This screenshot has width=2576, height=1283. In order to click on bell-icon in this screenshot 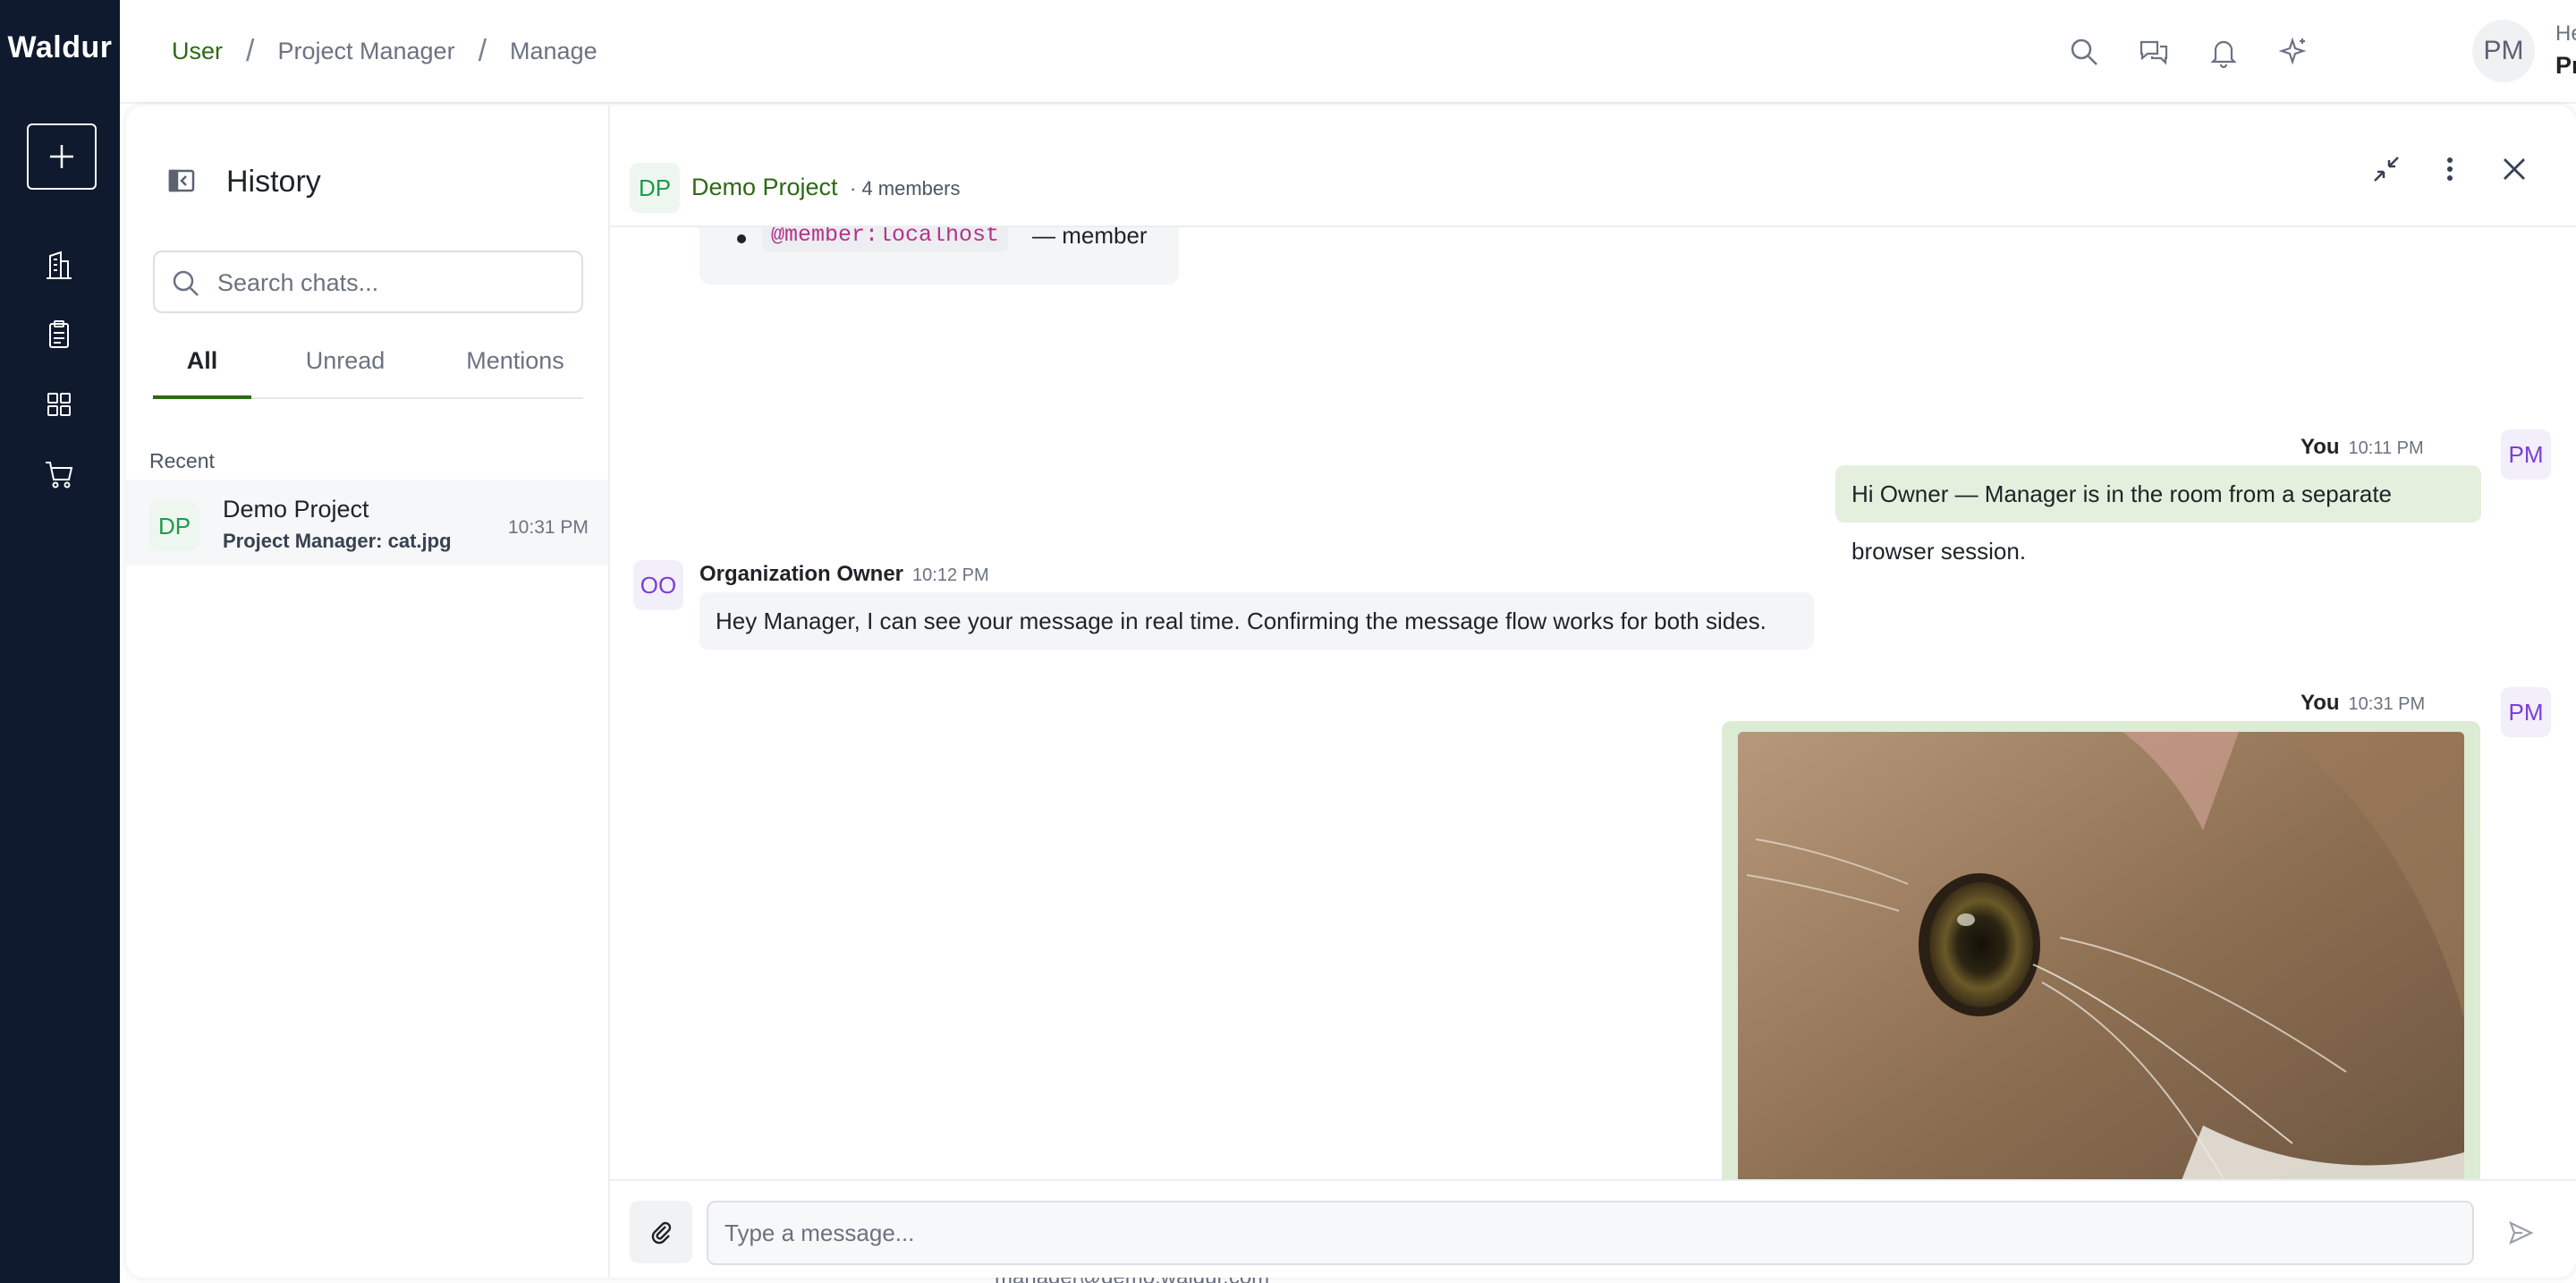, I will do `click(2223, 54)`.